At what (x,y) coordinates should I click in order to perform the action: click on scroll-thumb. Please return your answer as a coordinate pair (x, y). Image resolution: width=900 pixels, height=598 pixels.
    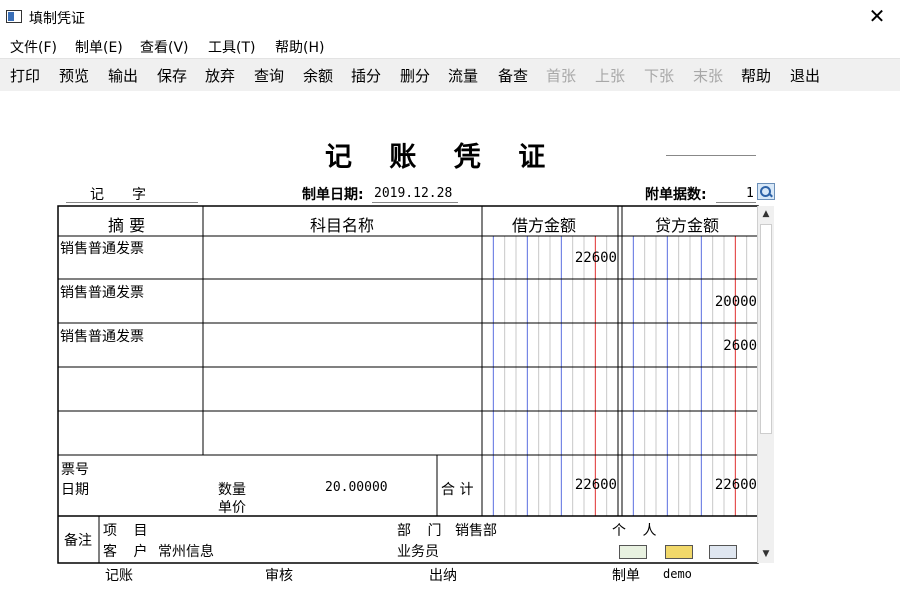
    Looking at the image, I should click on (766, 329).